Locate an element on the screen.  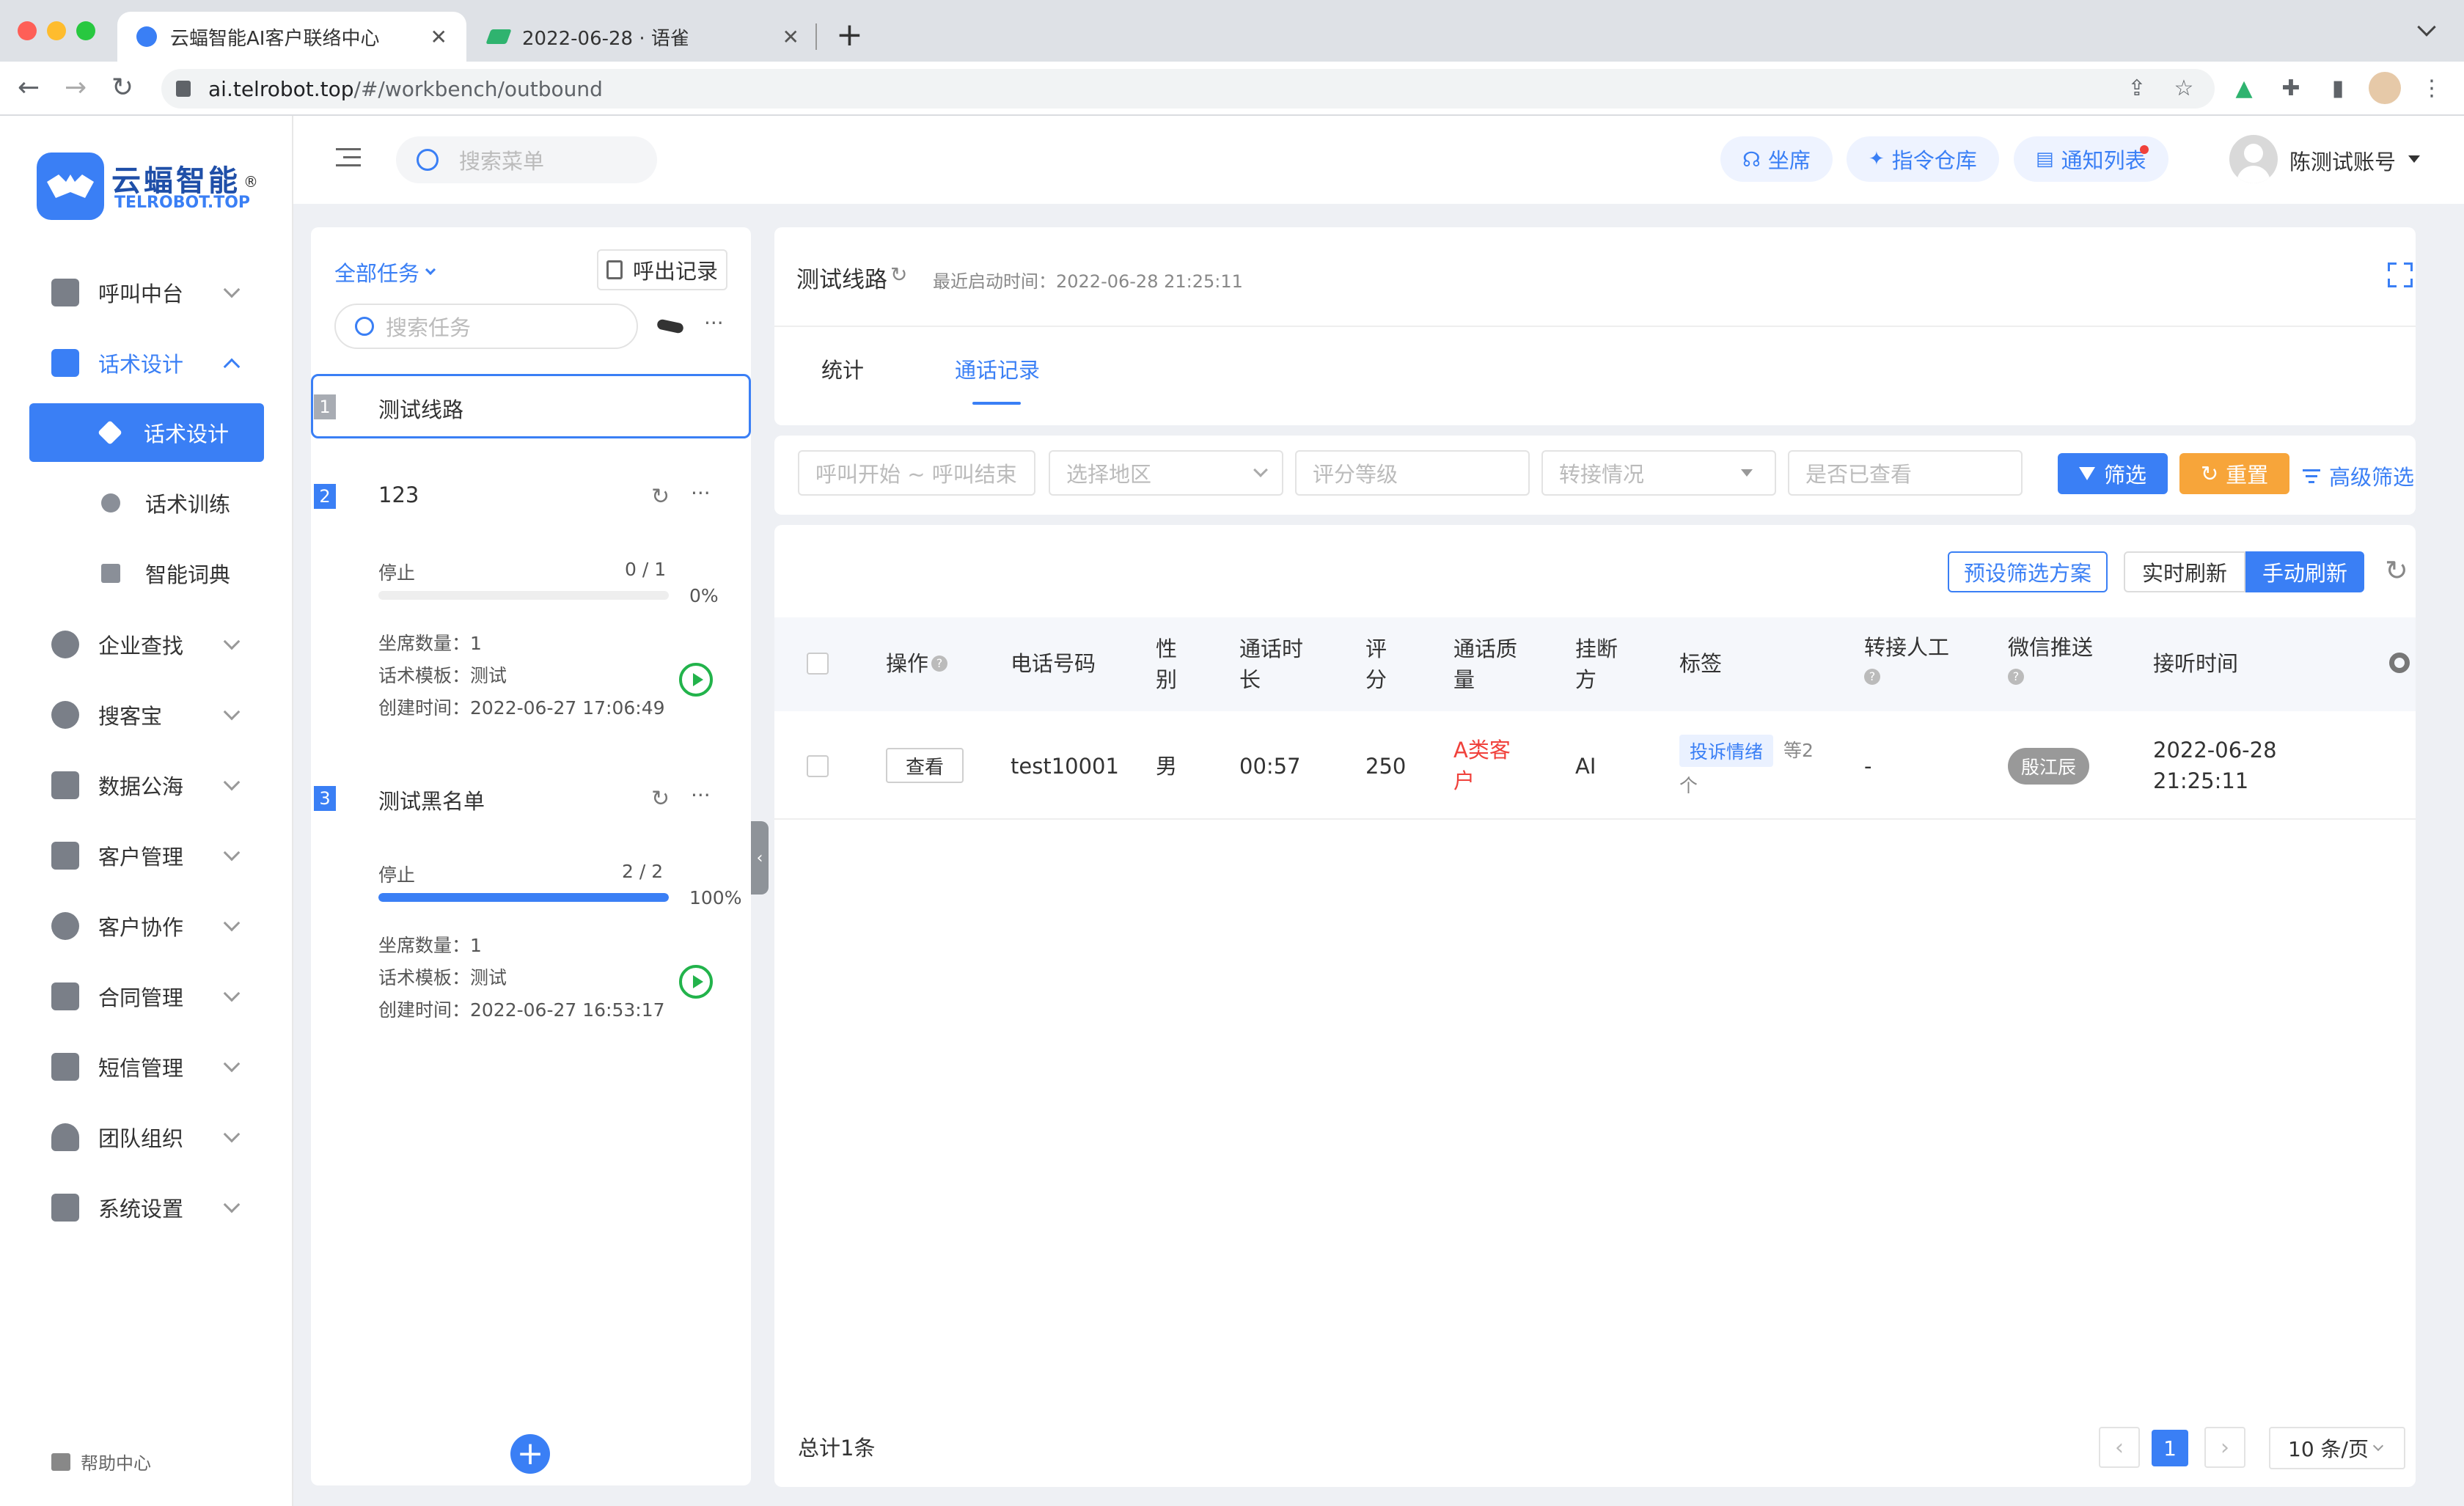
minimize-window-icon is located at coordinates (56, 30).